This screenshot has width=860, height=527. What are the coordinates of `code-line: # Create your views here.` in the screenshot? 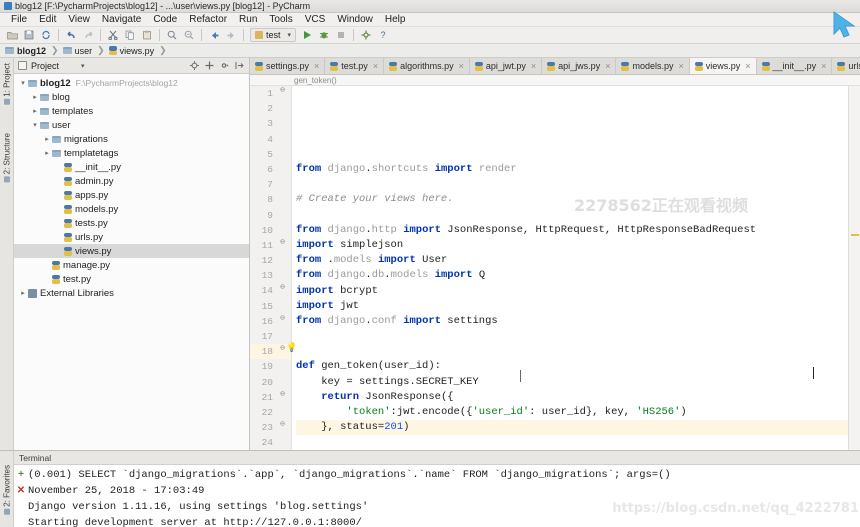 It's located at (572, 199).